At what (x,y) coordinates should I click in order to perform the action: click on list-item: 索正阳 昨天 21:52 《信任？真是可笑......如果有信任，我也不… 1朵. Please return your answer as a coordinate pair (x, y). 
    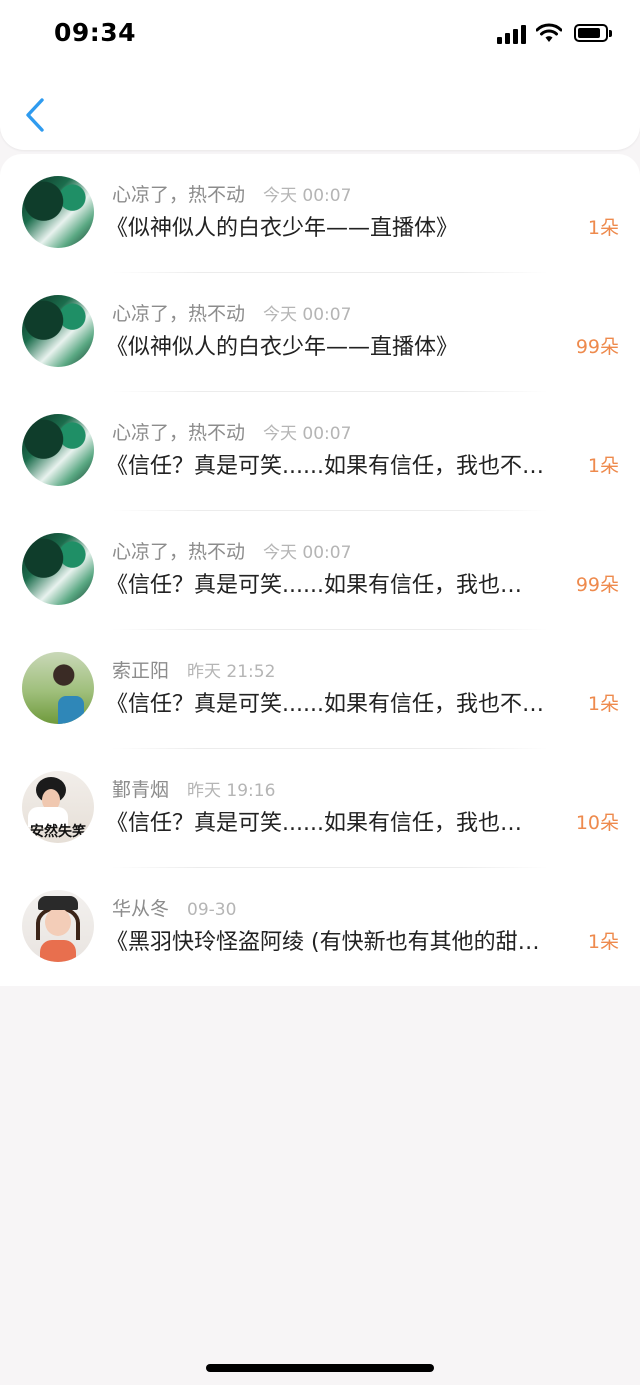
    Looking at the image, I should click on (320, 689).